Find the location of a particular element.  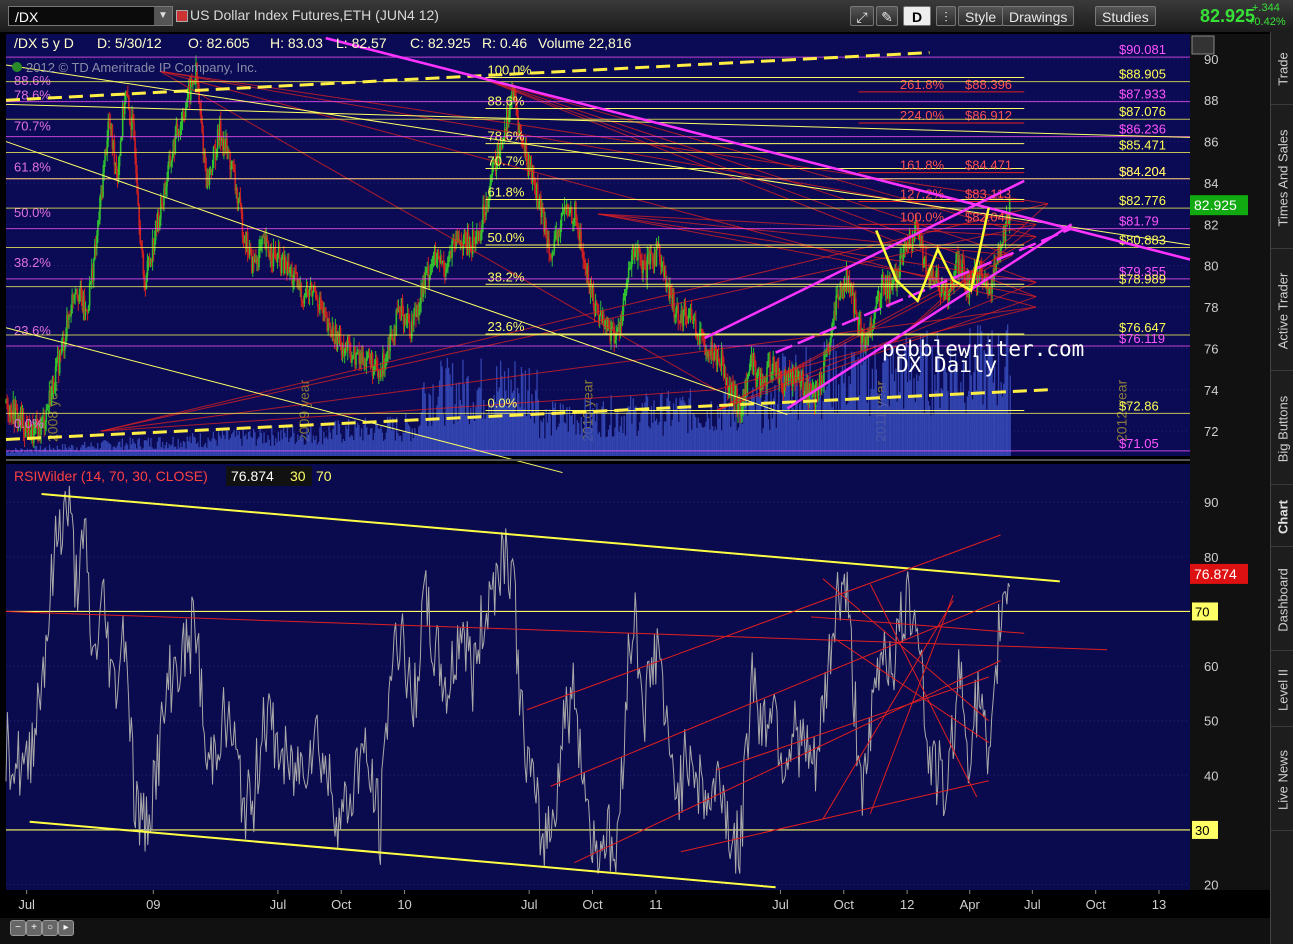

sidebar-tab-live-news: Live News is located at coordinates (1282, 780).